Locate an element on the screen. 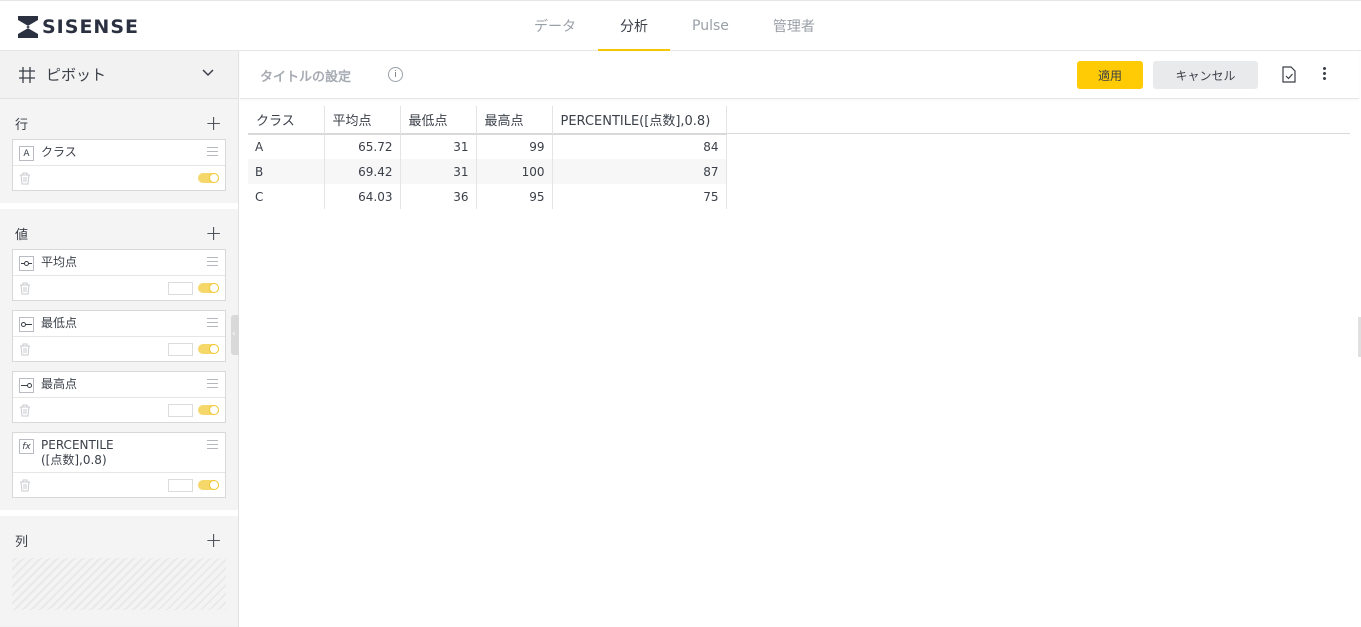  tab-data: データ is located at coordinates (555, 26).